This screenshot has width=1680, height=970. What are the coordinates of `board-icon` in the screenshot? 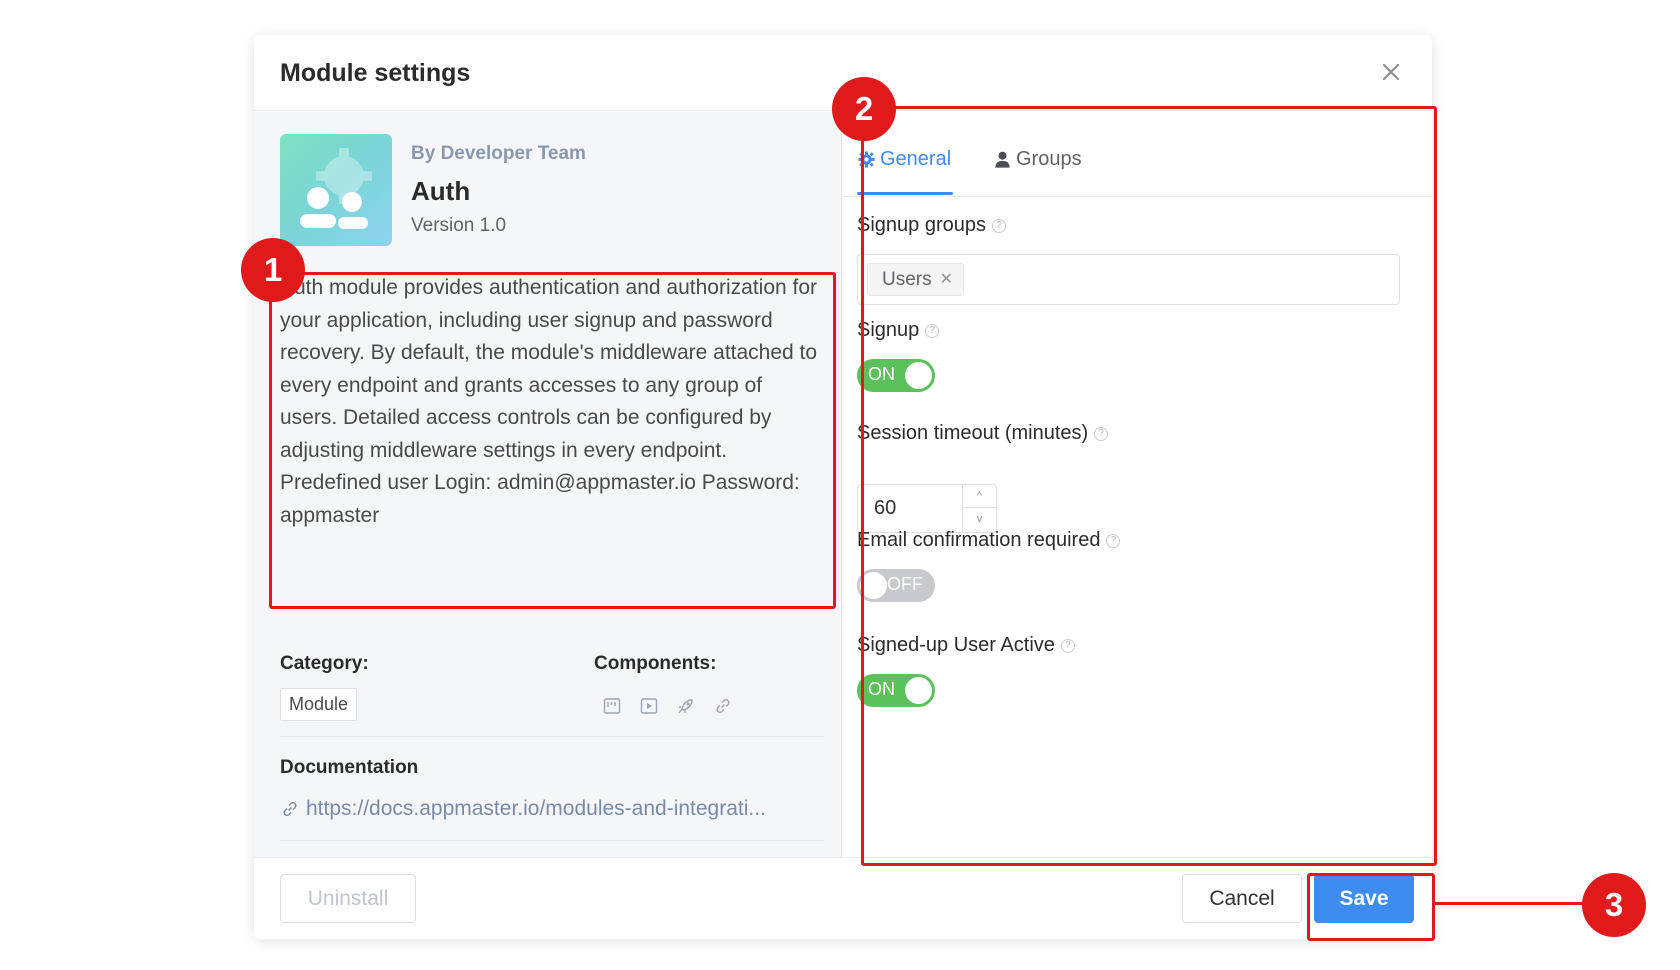 It's located at (612, 706).